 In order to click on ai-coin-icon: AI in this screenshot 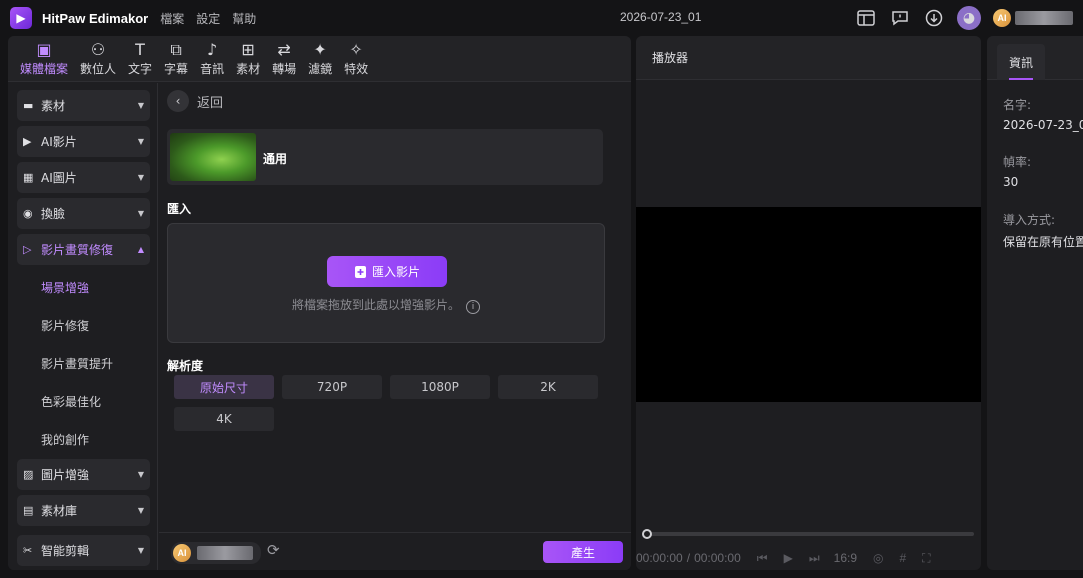, I will do `click(182, 553)`.